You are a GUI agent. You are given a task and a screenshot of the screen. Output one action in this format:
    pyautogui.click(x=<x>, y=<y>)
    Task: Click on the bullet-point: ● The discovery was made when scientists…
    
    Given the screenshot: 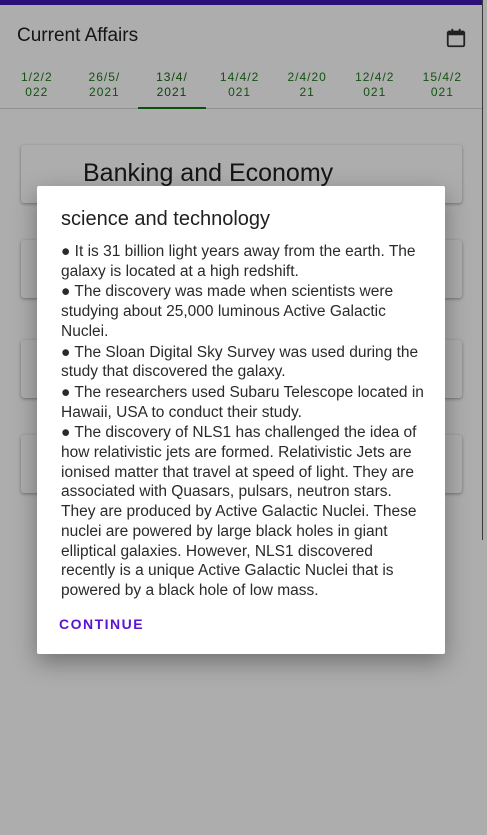 What is the action you would take?
    pyautogui.click(x=227, y=311)
    